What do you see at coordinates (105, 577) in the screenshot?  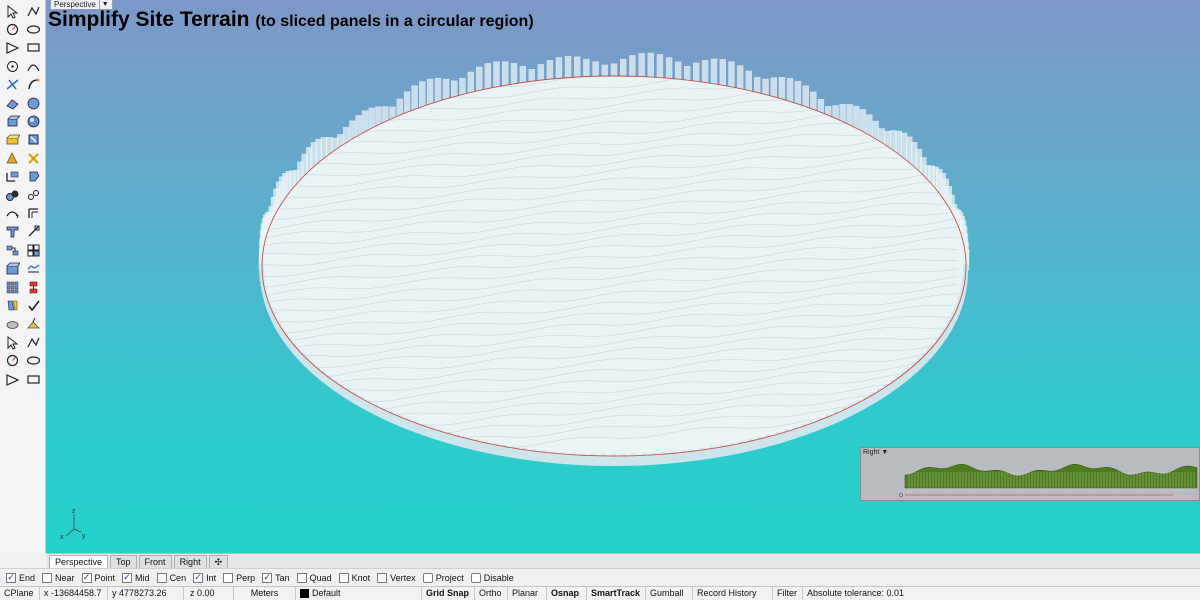 I see `osnap-label: Point` at bounding box center [105, 577].